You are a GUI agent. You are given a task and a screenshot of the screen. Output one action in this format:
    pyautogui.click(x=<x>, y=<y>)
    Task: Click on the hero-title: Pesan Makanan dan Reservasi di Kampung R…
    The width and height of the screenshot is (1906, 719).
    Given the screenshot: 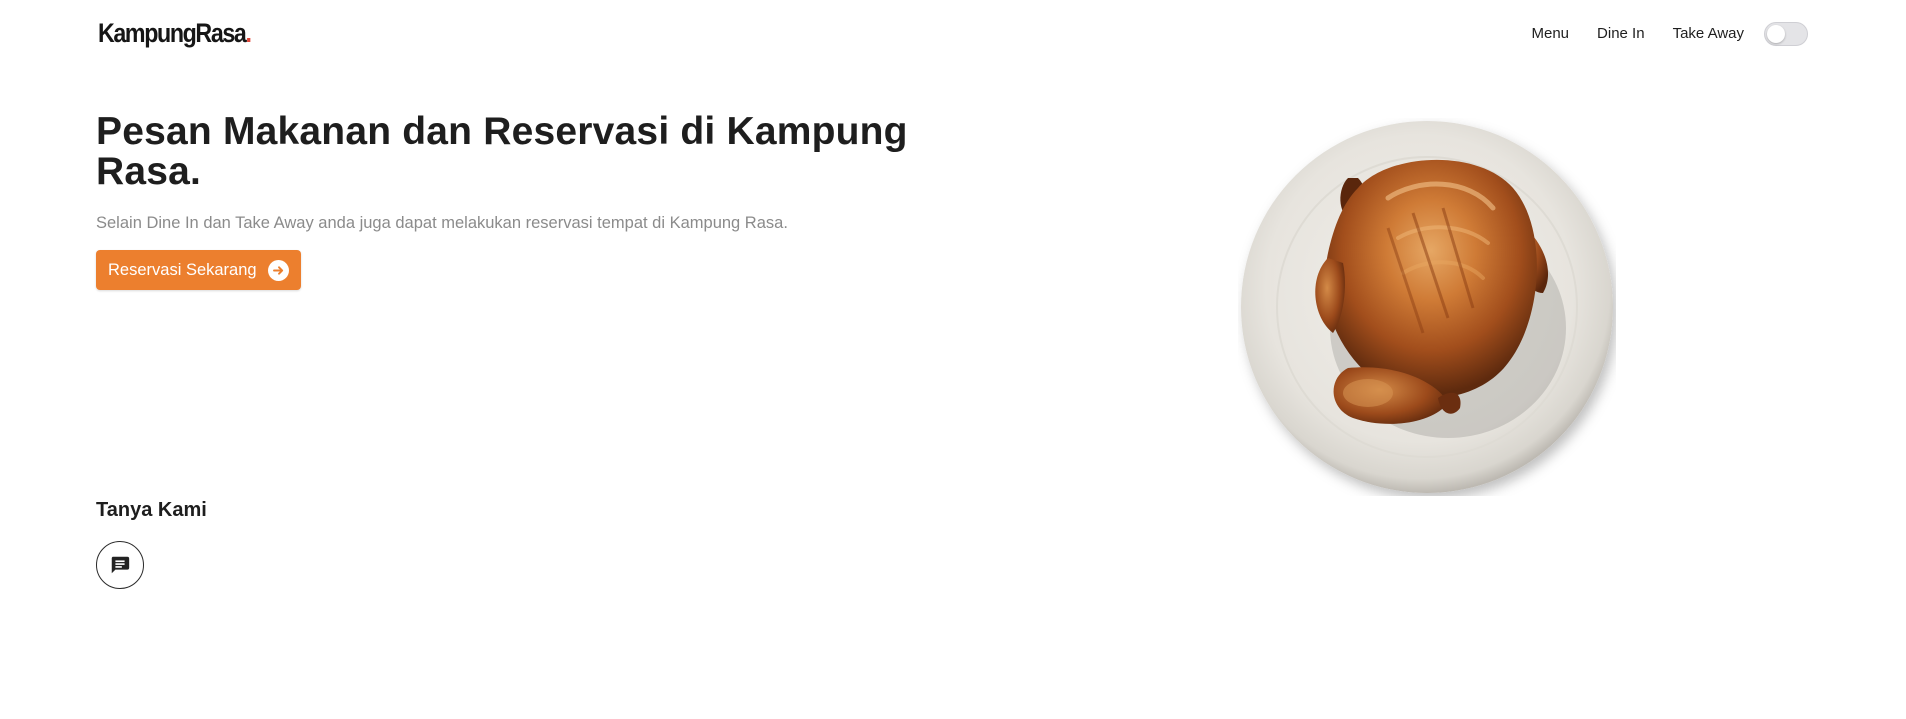 What is the action you would take?
    pyautogui.click(x=502, y=151)
    